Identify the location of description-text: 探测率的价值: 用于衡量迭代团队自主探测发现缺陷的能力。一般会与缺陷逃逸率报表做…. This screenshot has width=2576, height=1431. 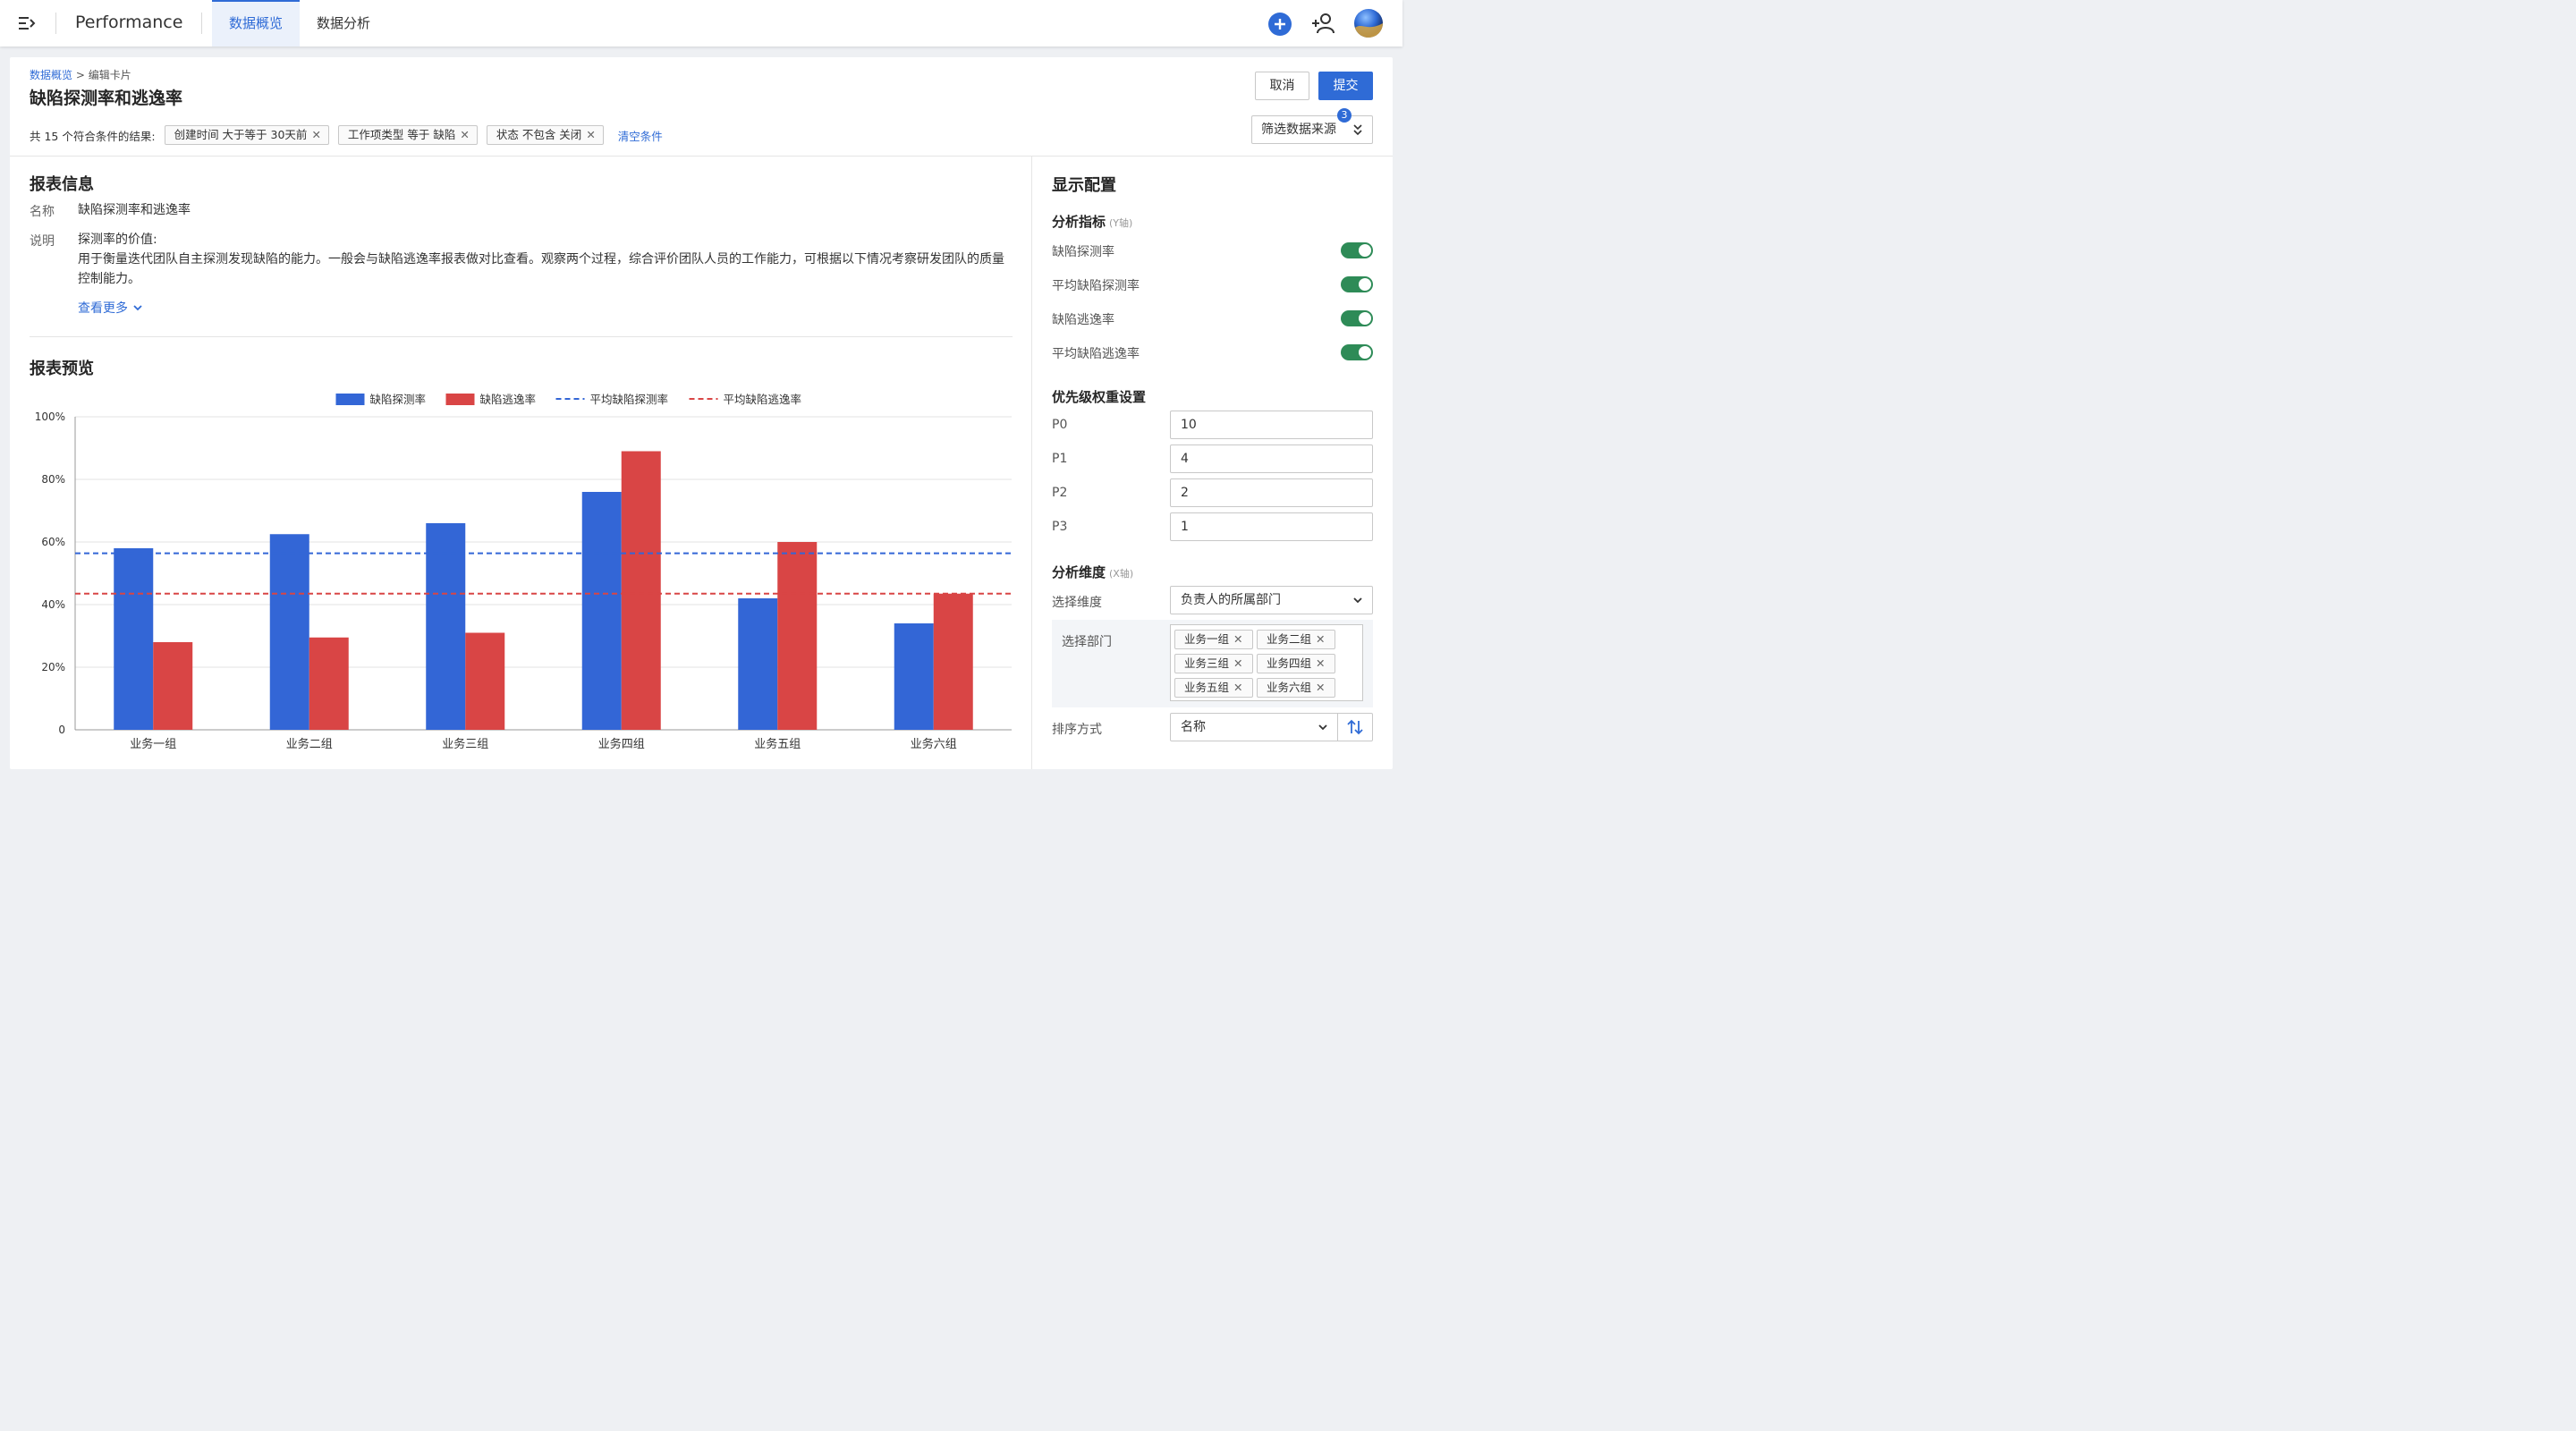
(545, 260).